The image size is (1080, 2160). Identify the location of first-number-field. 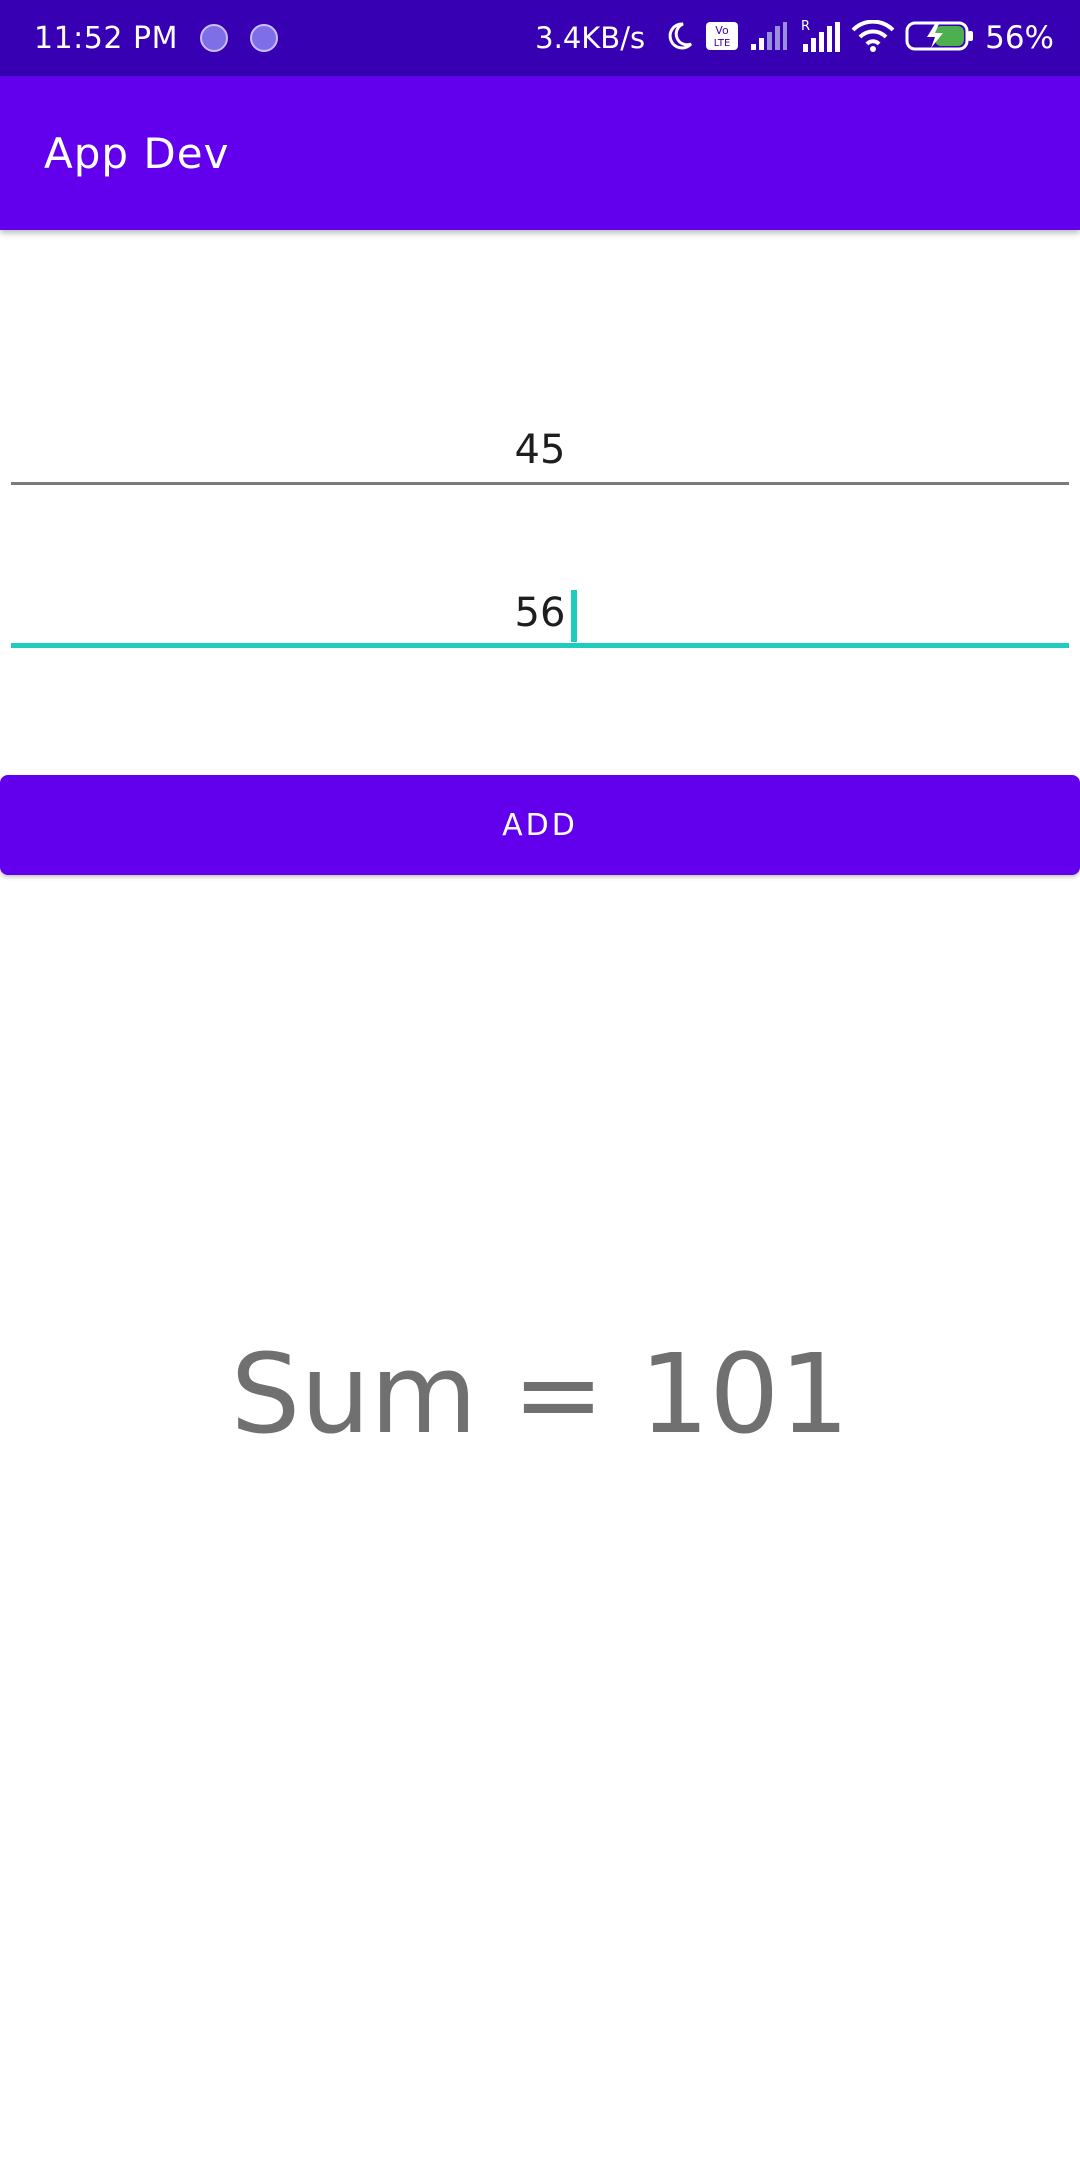
(540, 445).